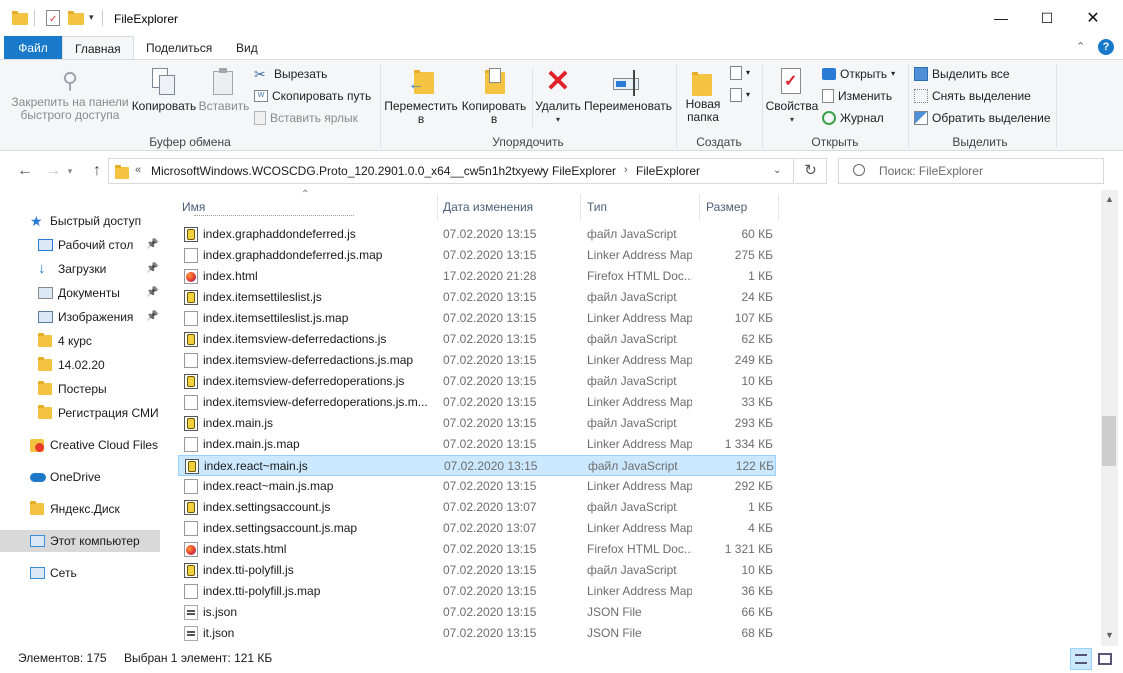  What do you see at coordinates (70, 97) in the screenshot?
I see `pin-quick-access-button: ⚲ Закрепить на панели быстрого доступа` at bounding box center [70, 97].